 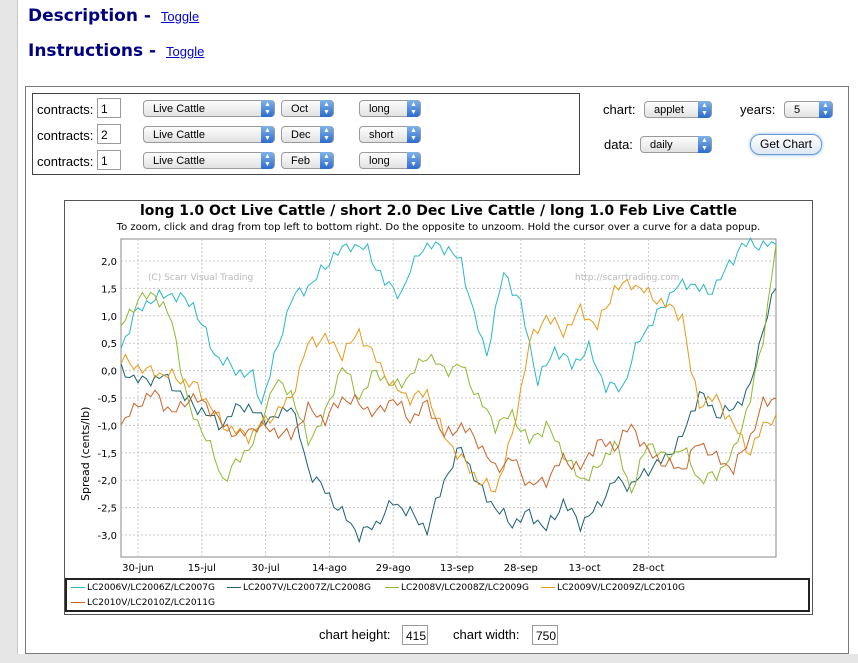 I want to click on legend-item-4: LC2009V/LC2009Z/LC2010G, so click(x=613, y=588).